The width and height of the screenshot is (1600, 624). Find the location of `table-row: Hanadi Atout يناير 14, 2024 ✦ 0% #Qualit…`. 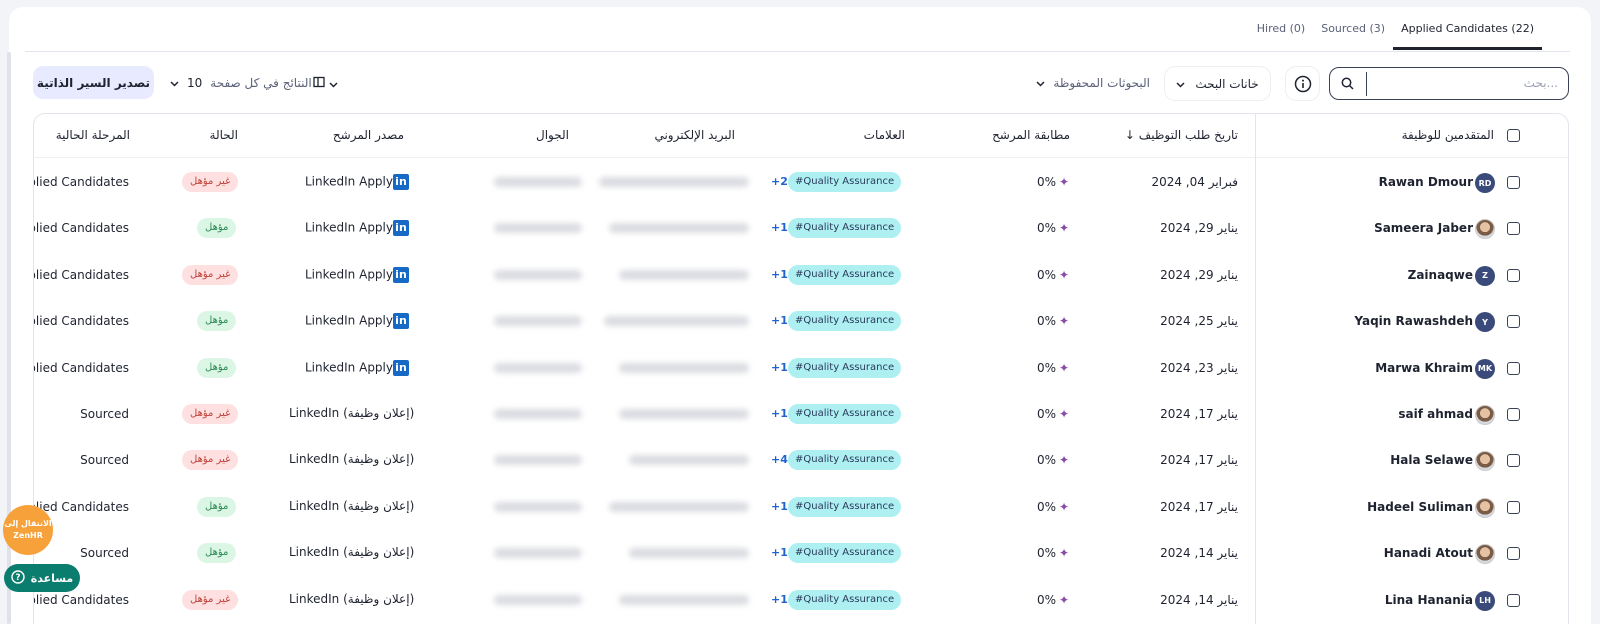

table-row: Hanadi Atout يناير 14, 2024 ✦ 0% #Qualit… is located at coordinates (801, 553).